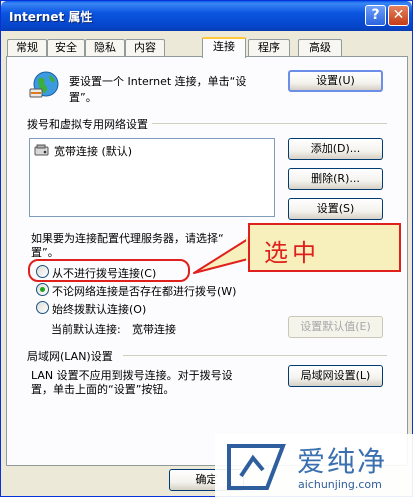 Image resolution: width=413 pixels, height=497 pixels. Describe the element at coordinates (41, 150) in the screenshot. I see `dialup-connection-icon` at that location.